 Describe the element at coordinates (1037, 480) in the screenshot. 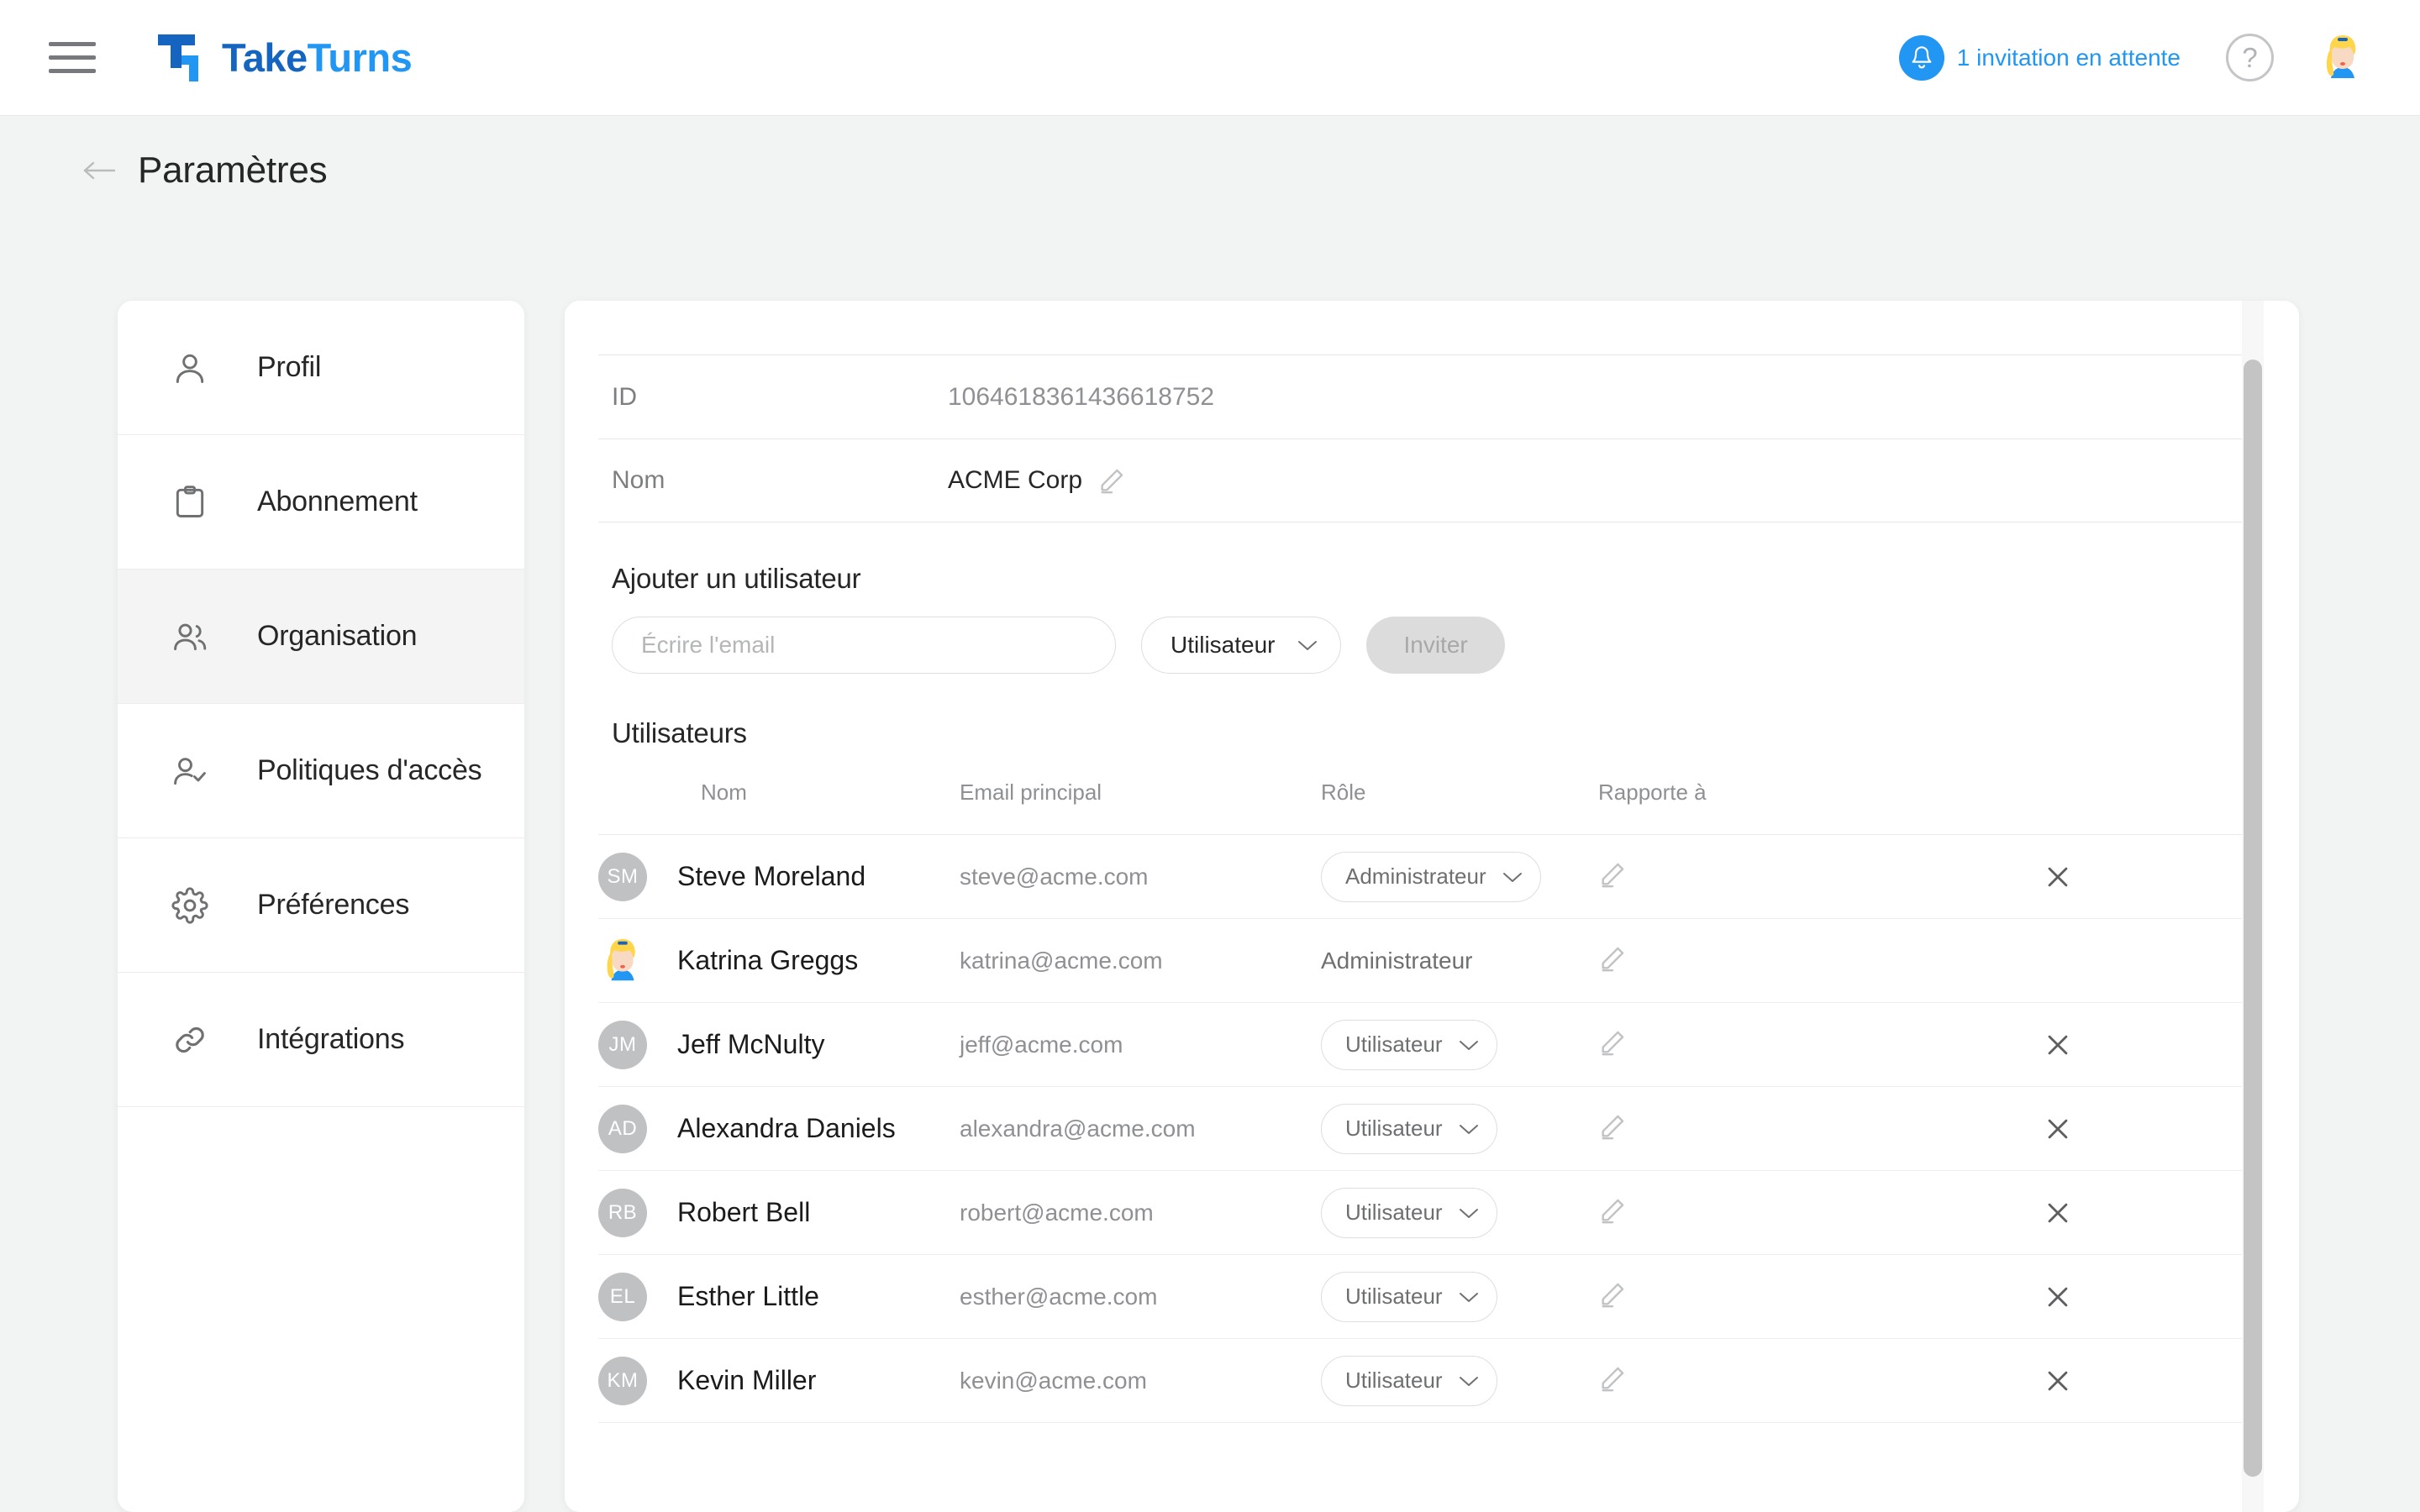

I see `org-info-value-wrap: ACME Corp` at that location.